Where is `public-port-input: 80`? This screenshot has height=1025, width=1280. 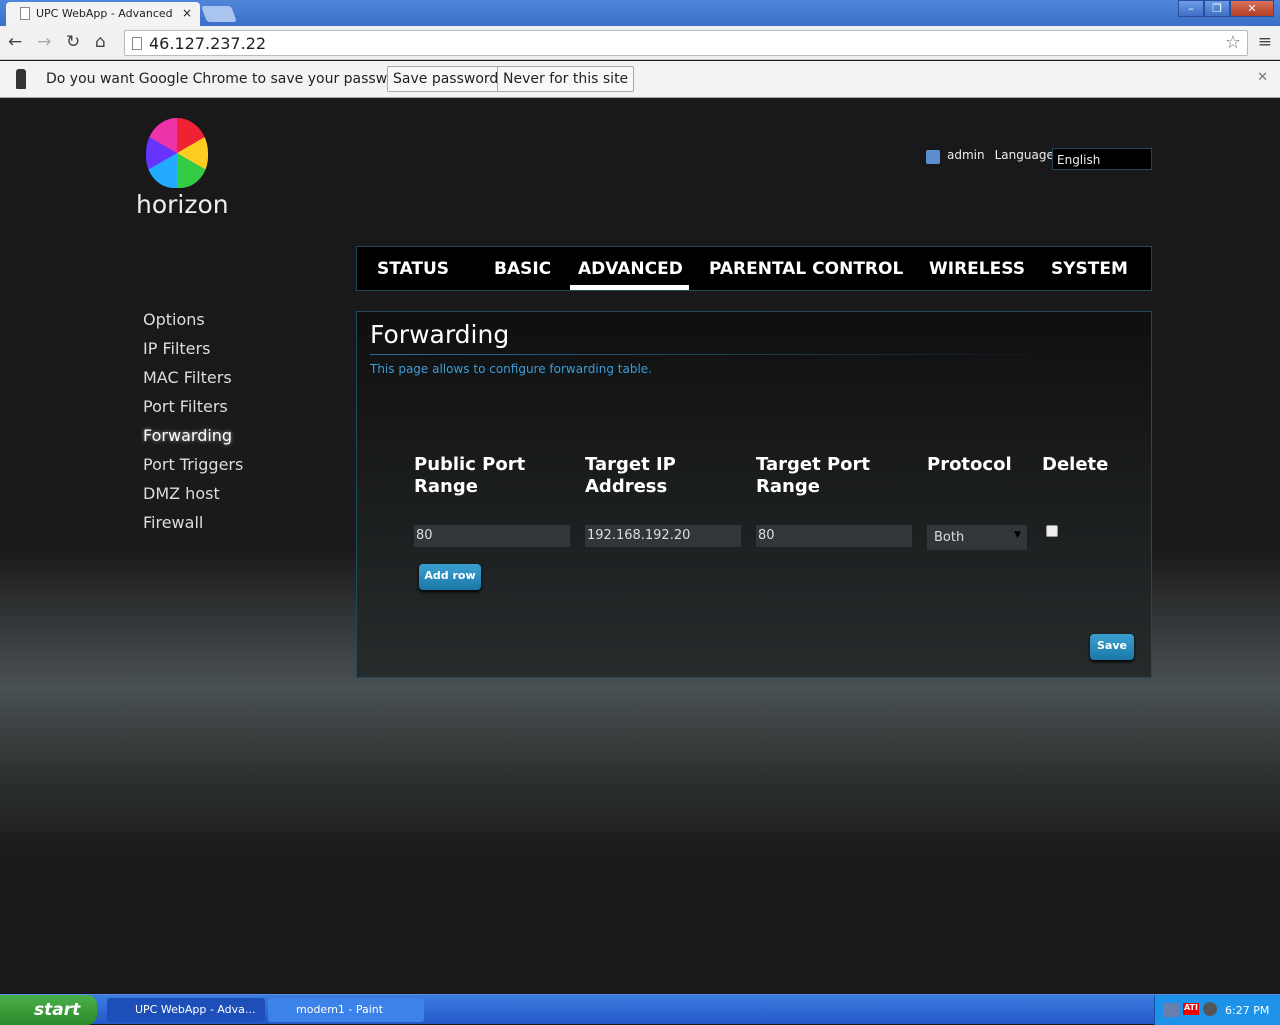 public-port-input: 80 is located at coordinates (492, 536).